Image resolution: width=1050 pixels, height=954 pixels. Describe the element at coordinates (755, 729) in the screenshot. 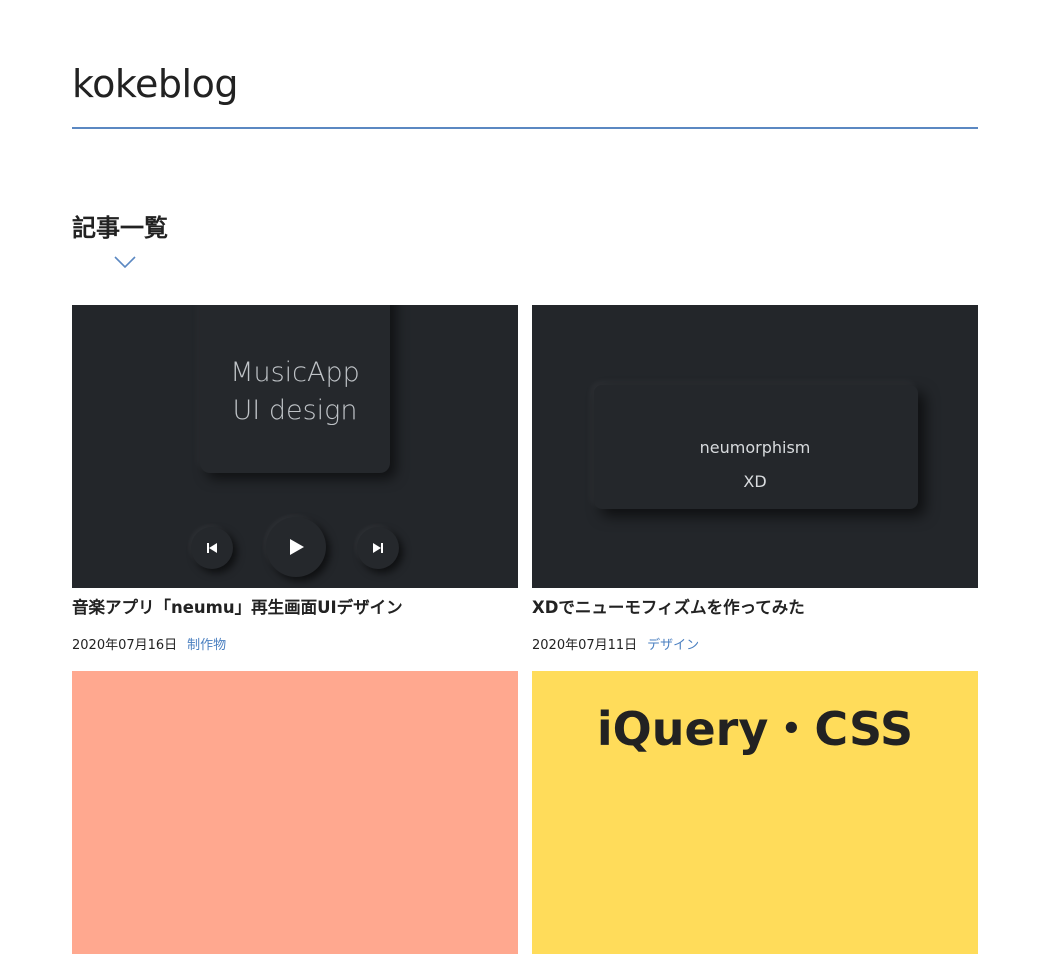

I see `thumbnail-text: iQuery・CSS` at that location.